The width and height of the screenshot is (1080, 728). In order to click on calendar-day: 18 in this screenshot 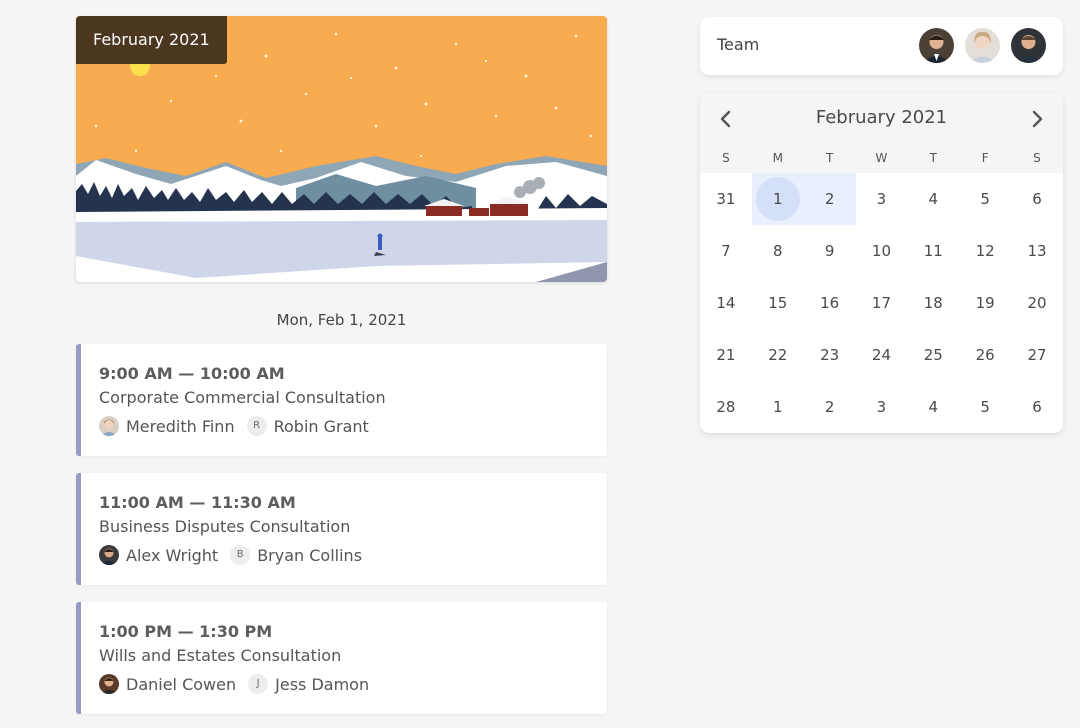, I will do `click(933, 303)`.